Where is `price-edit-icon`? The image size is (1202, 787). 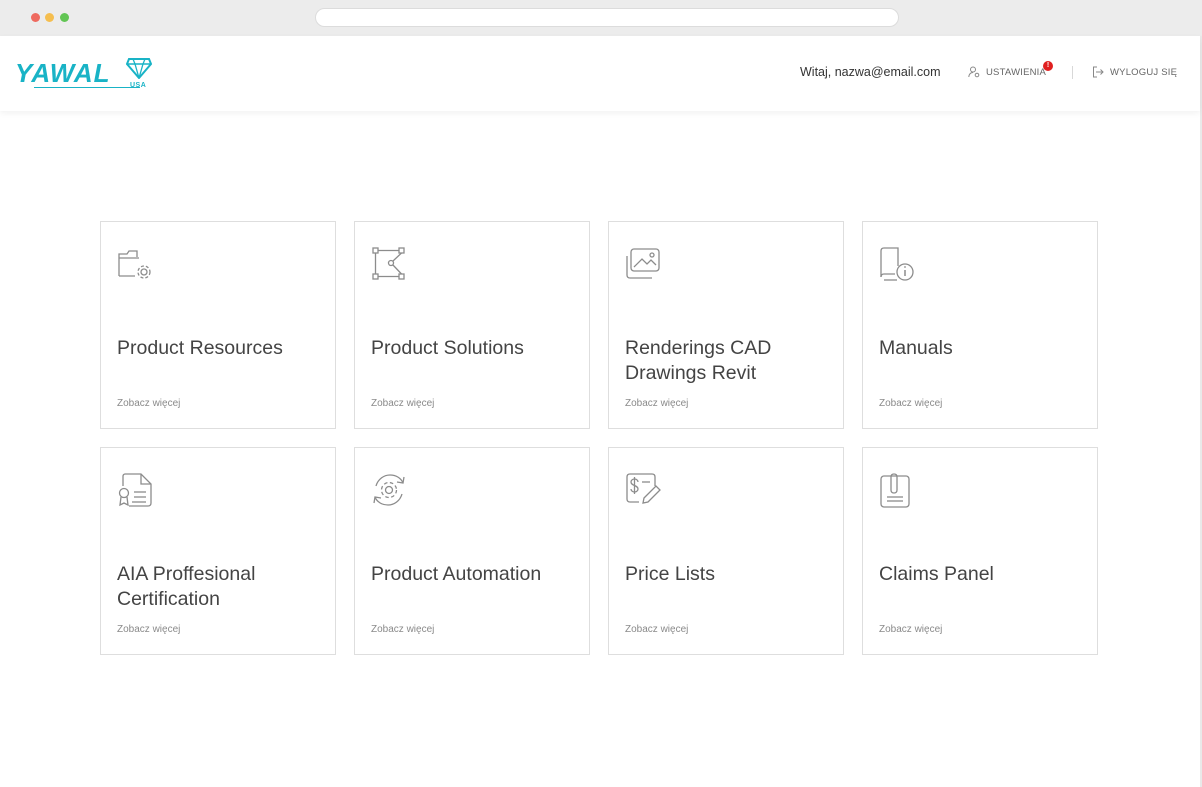 price-edit-icon is located at coordinates (643, 488).